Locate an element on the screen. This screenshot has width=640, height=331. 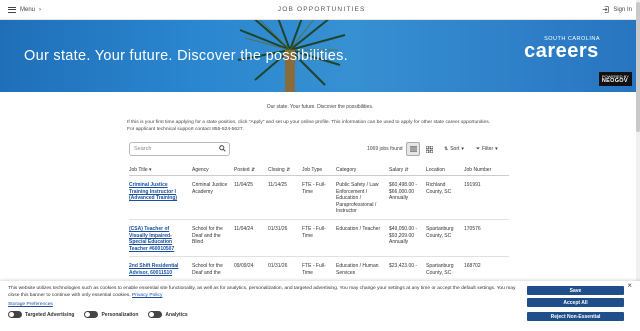
header-closing: Closing ⇵ is located at coordinates (285, 170).